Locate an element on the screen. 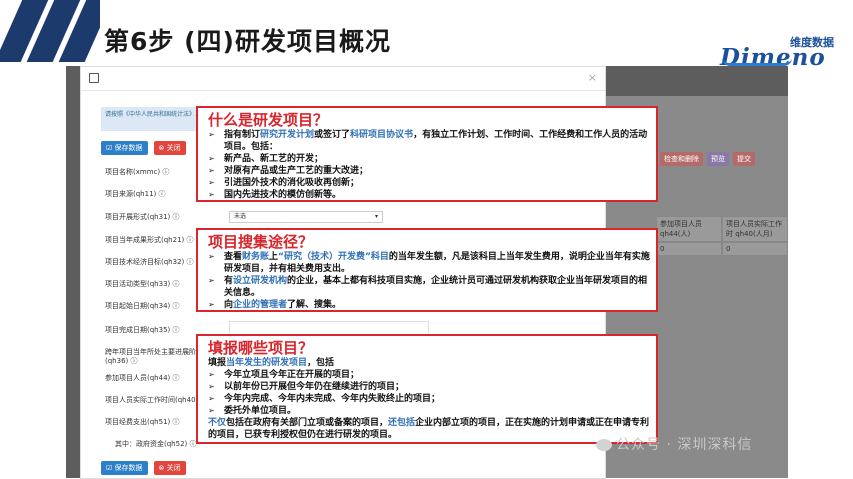 The height and width of the screenshot is (479, 853). chevron-down-icon: ▾ is located at coordinates (376, 216).